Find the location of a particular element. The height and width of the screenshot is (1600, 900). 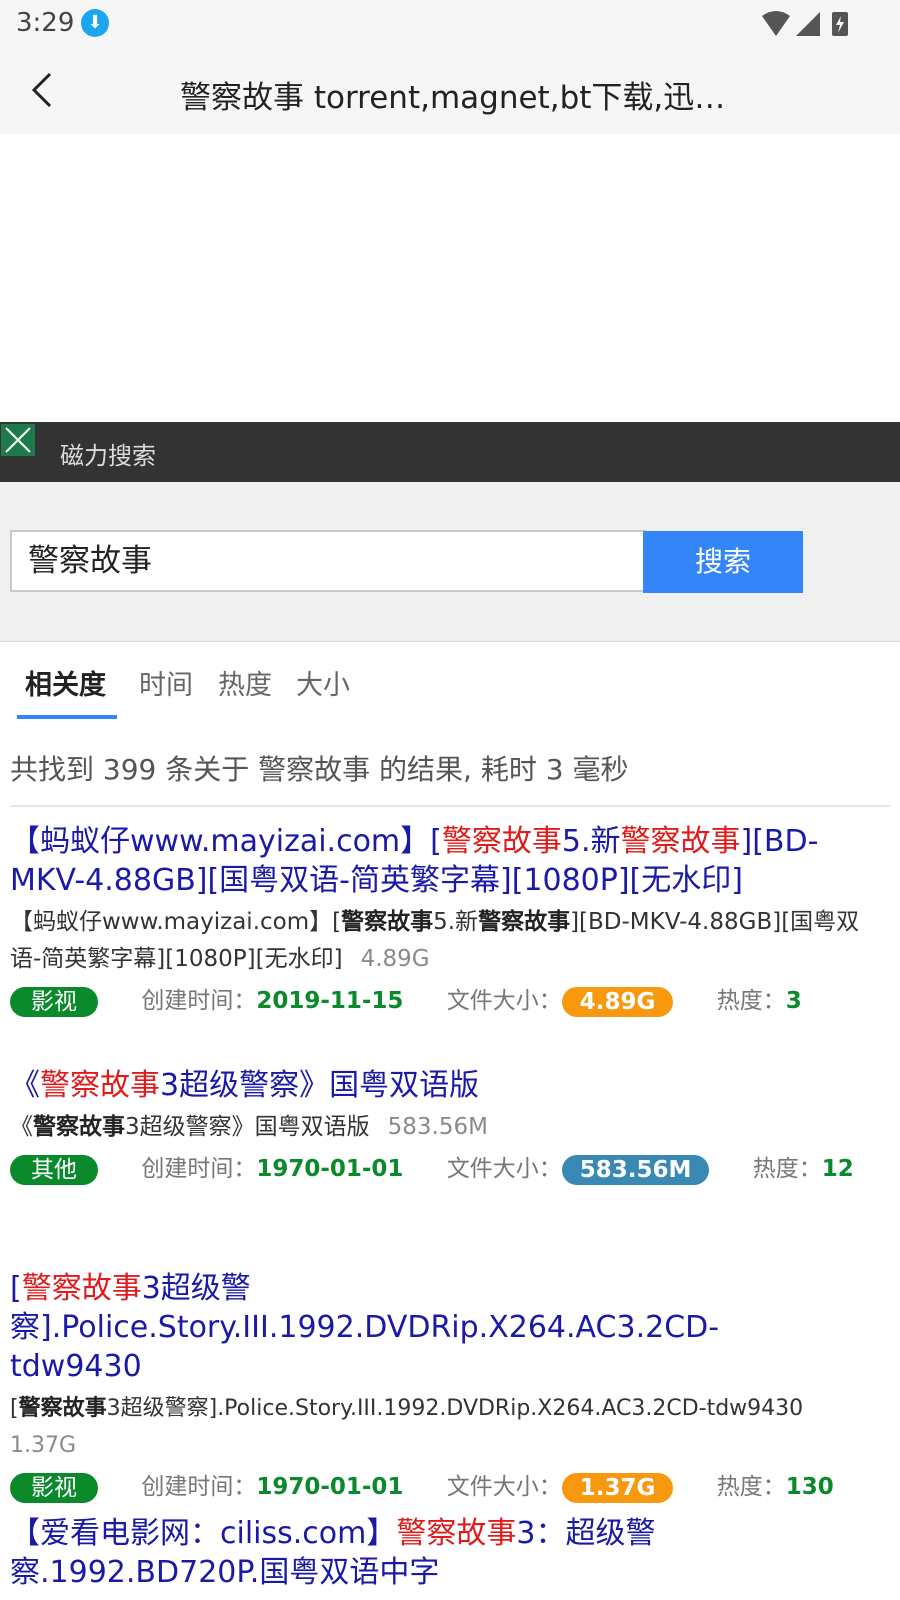

search-button: 搜索 is located at coordinates (723, 562).